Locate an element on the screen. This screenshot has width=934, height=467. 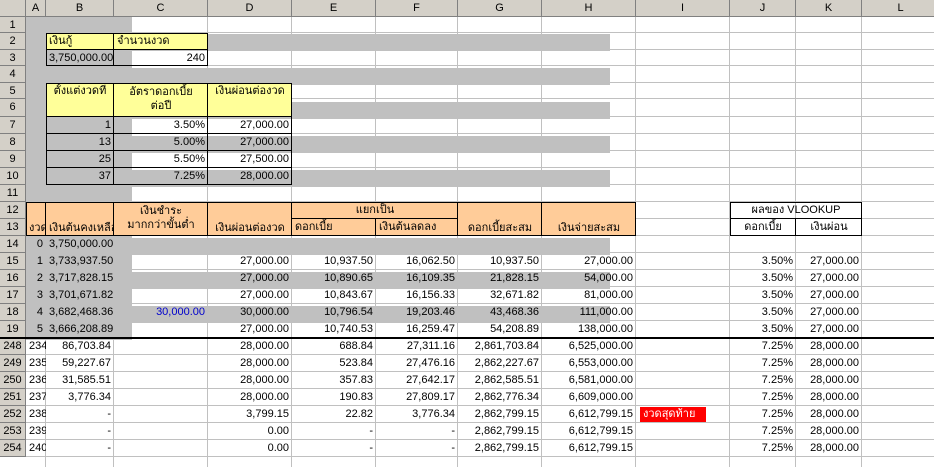
cumulative-paid: 6,612,799.15 is located at coordinates (589, 431).